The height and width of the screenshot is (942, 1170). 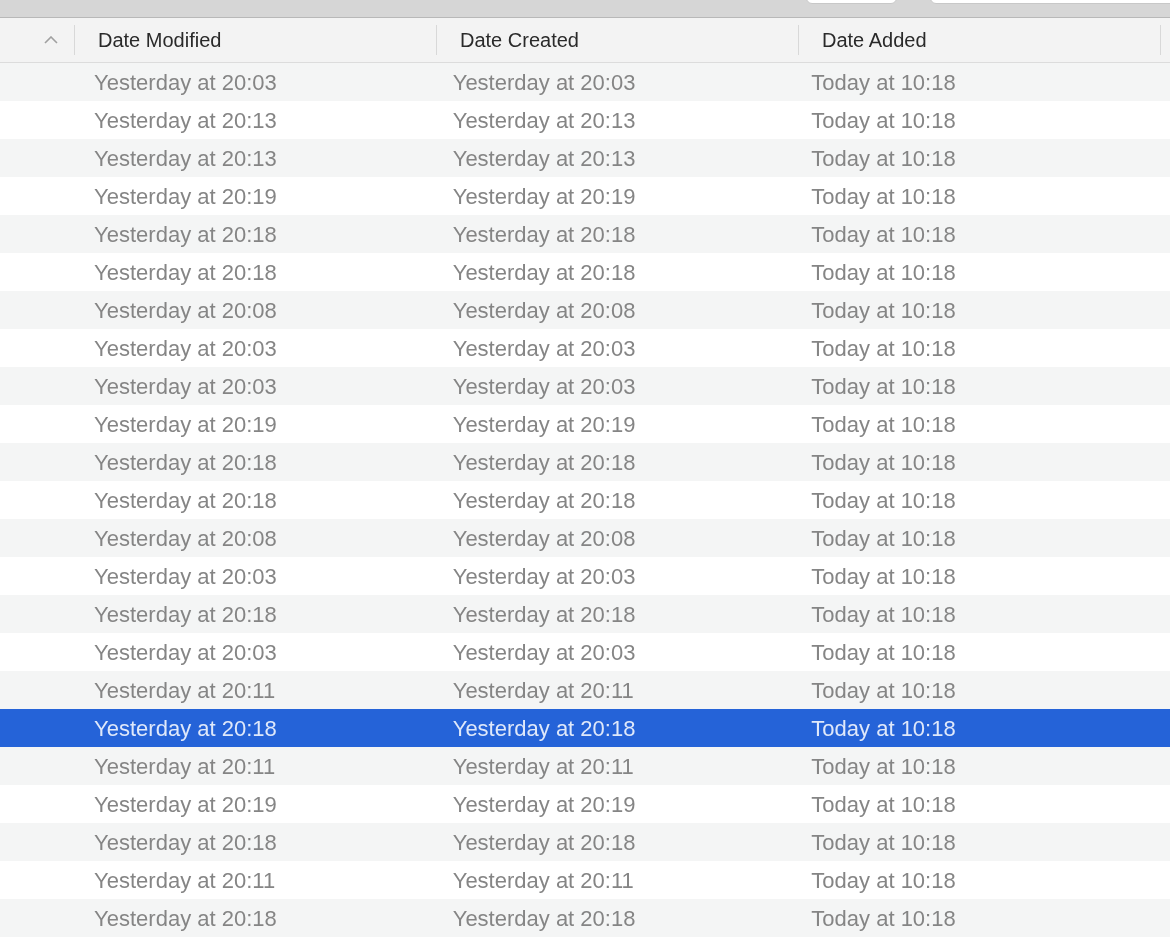 I want to click on column-header: Date Created, so click(x=519, y=40).